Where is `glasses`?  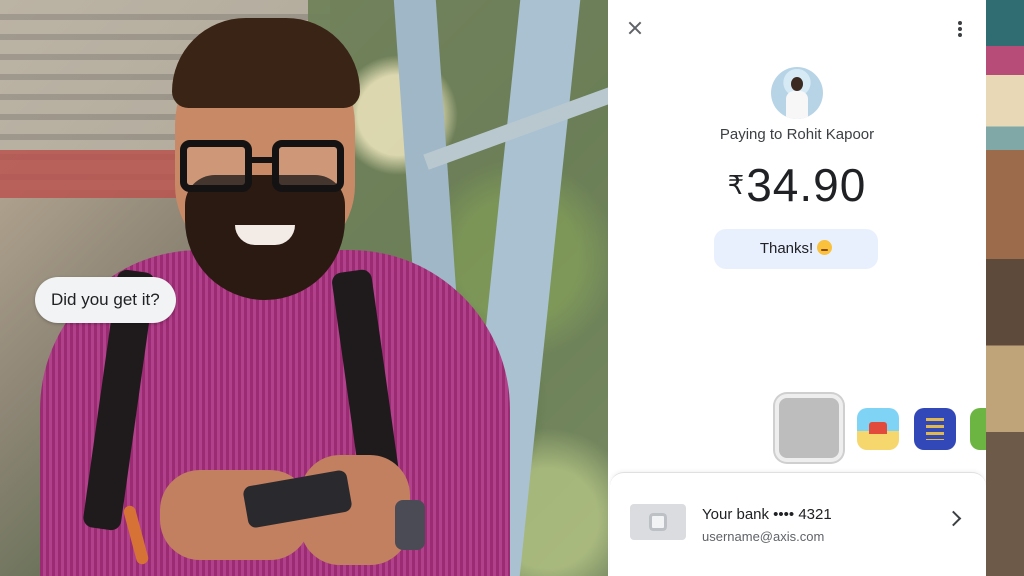 glasses is located at coordinates (265, 165).